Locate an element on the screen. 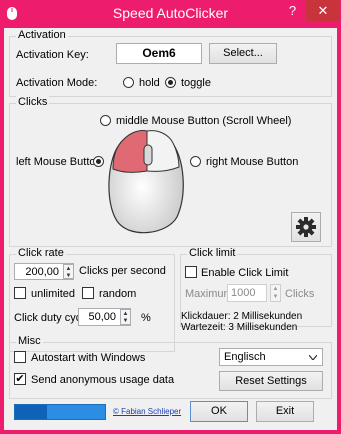  click-rate-unit: Clicks per second is located at coordinates (122, 271).